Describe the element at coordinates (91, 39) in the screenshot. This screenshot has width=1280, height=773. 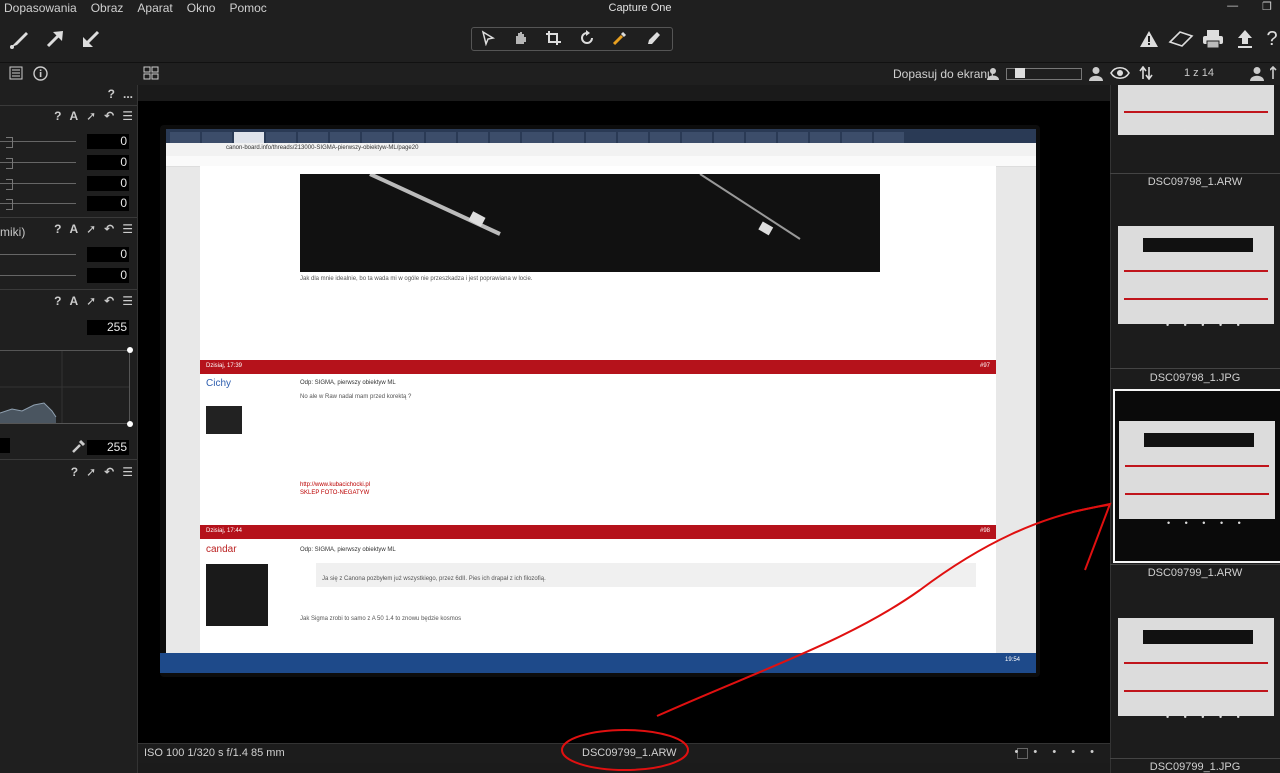
I see `arrow-down-left-icon` at that location.